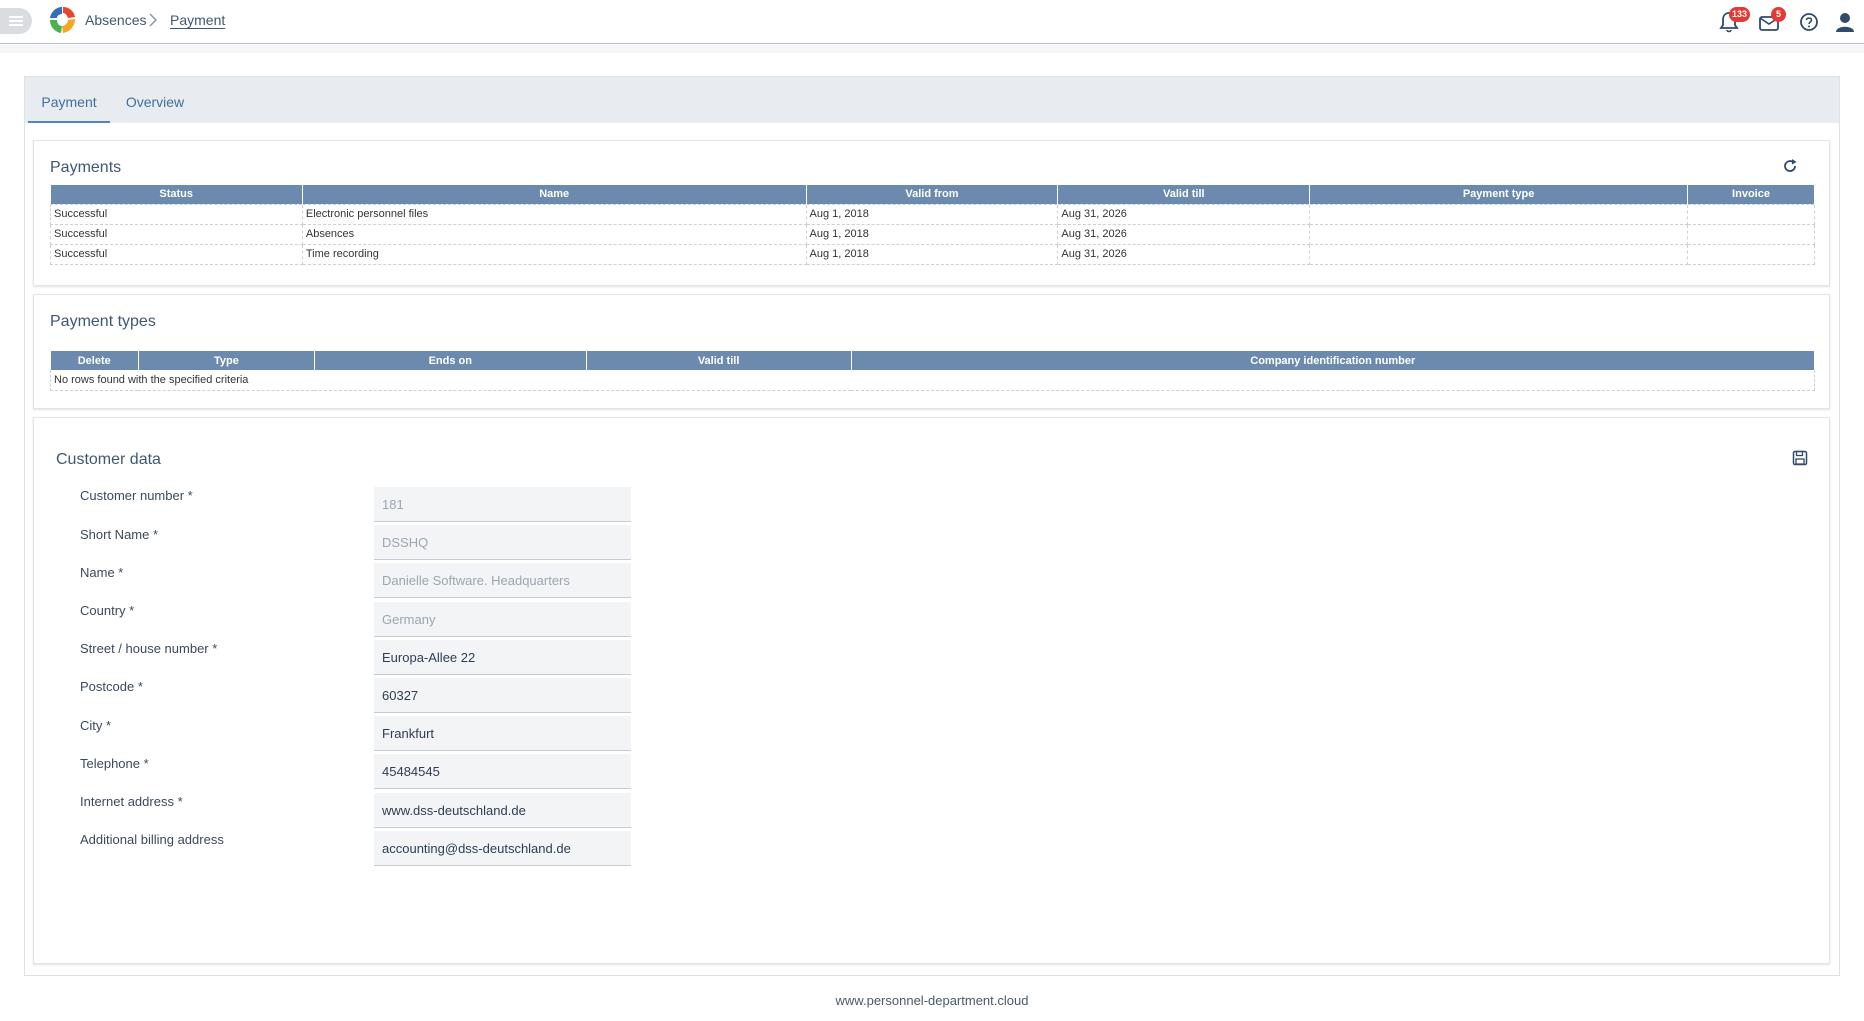 The width and height of the screenshot is (1864, 1021). I want to click on customer-number-field, so click(502, 504).